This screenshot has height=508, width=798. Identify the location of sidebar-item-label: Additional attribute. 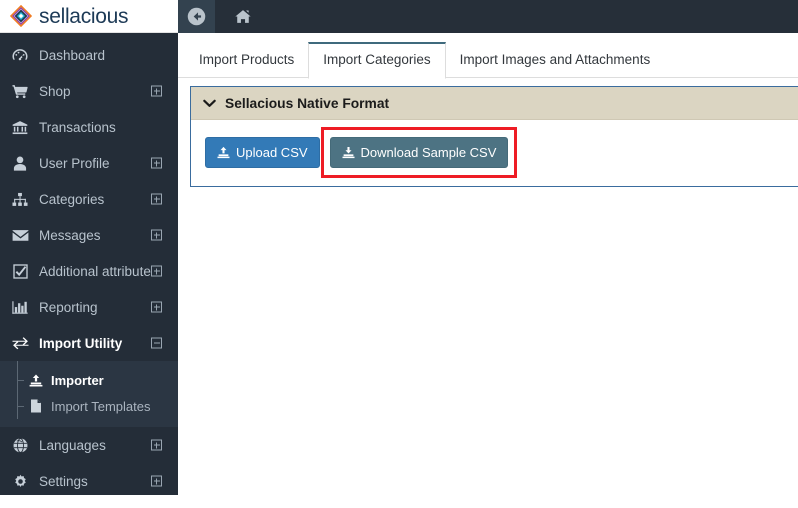
(95, 271).